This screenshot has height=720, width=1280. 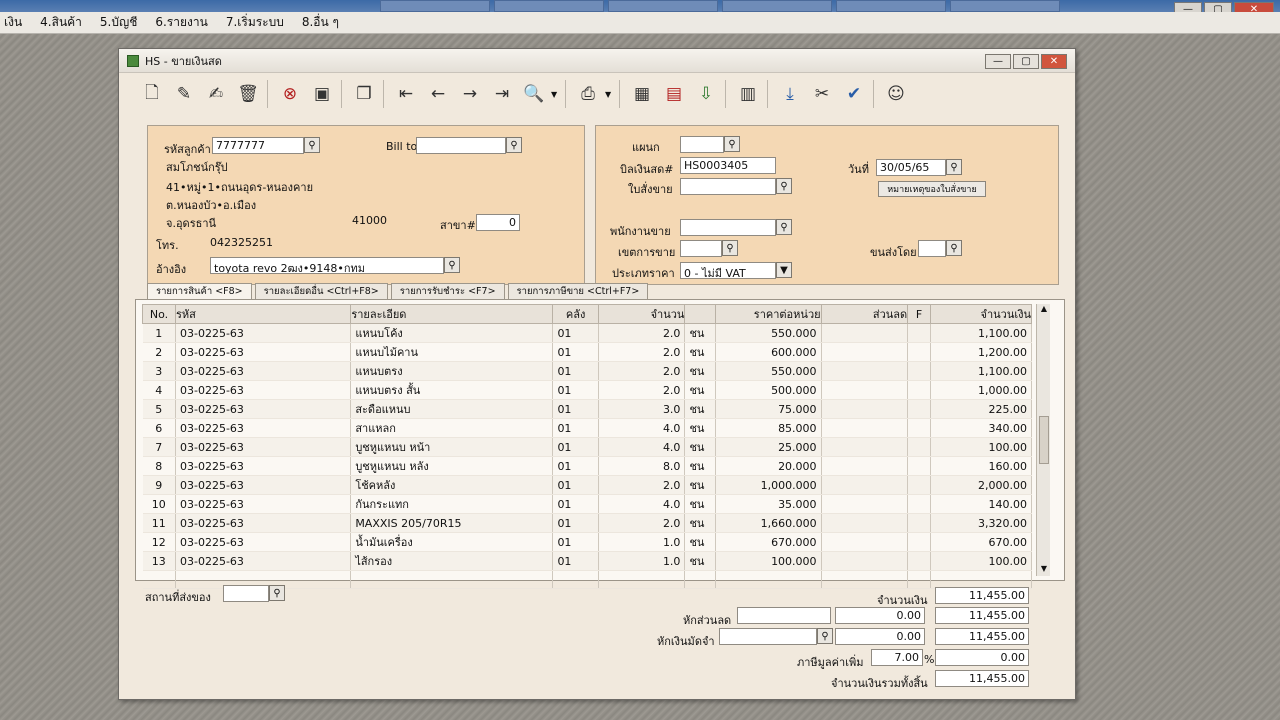 What do you see at coordinates (642, 561) in the screenshot?
I see `cell-quantity: 1.0` at bounding box center [642, 561].